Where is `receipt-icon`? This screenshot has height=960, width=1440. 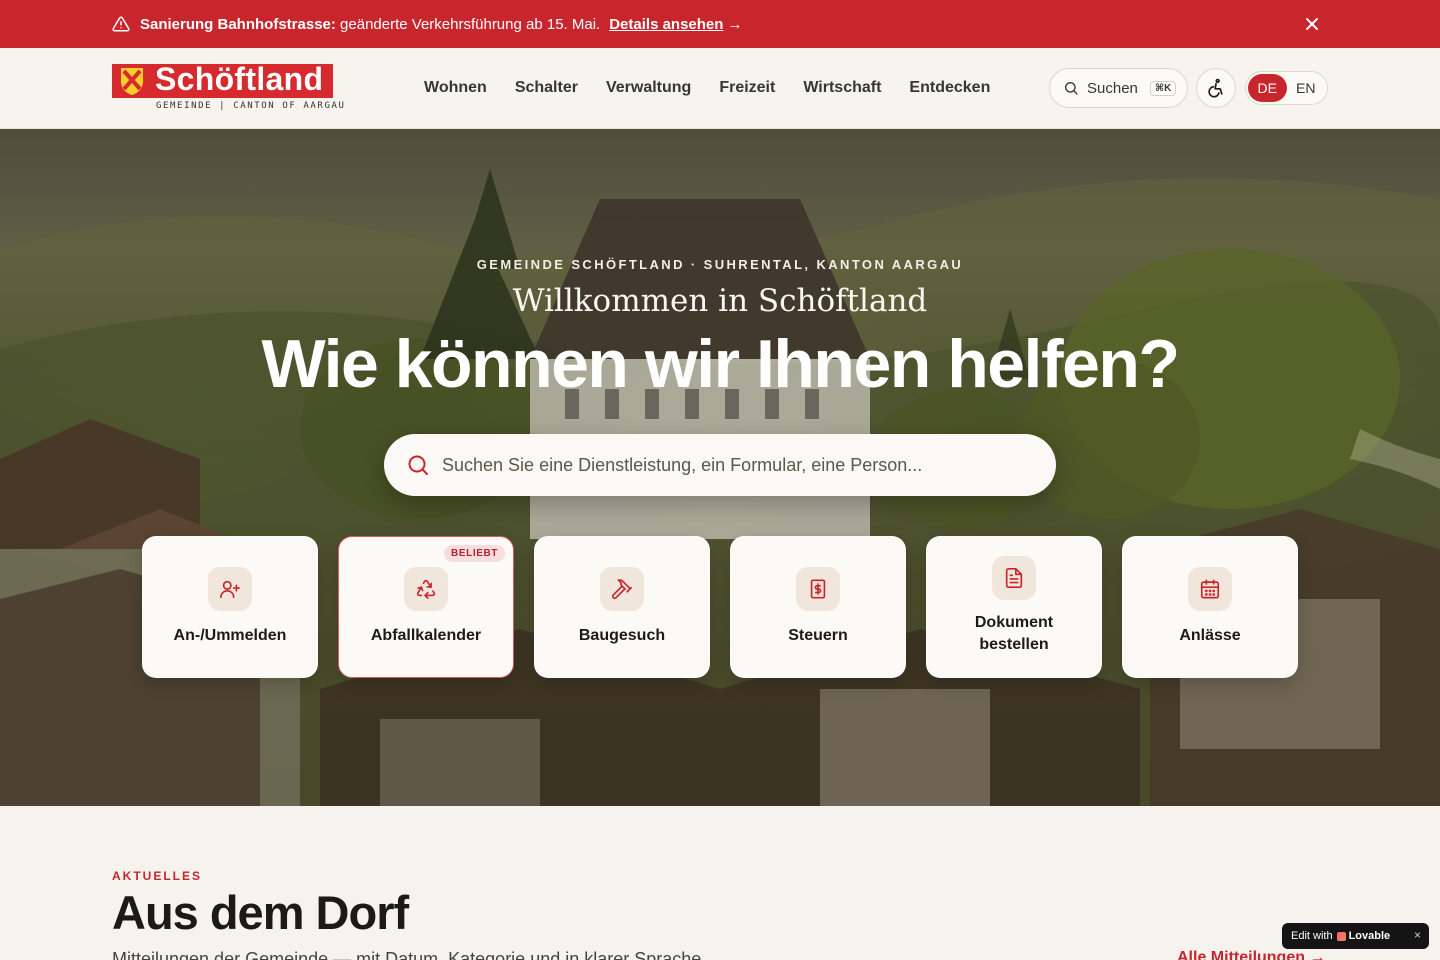
receipt-icon is located at coordinates (818, 589).